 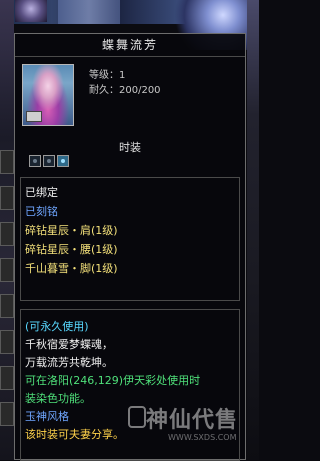 What do you see at coordinates (58, 398) in the screenshot?
I see `dye-info: 装染色功能。` at bounding box center [58, 398].